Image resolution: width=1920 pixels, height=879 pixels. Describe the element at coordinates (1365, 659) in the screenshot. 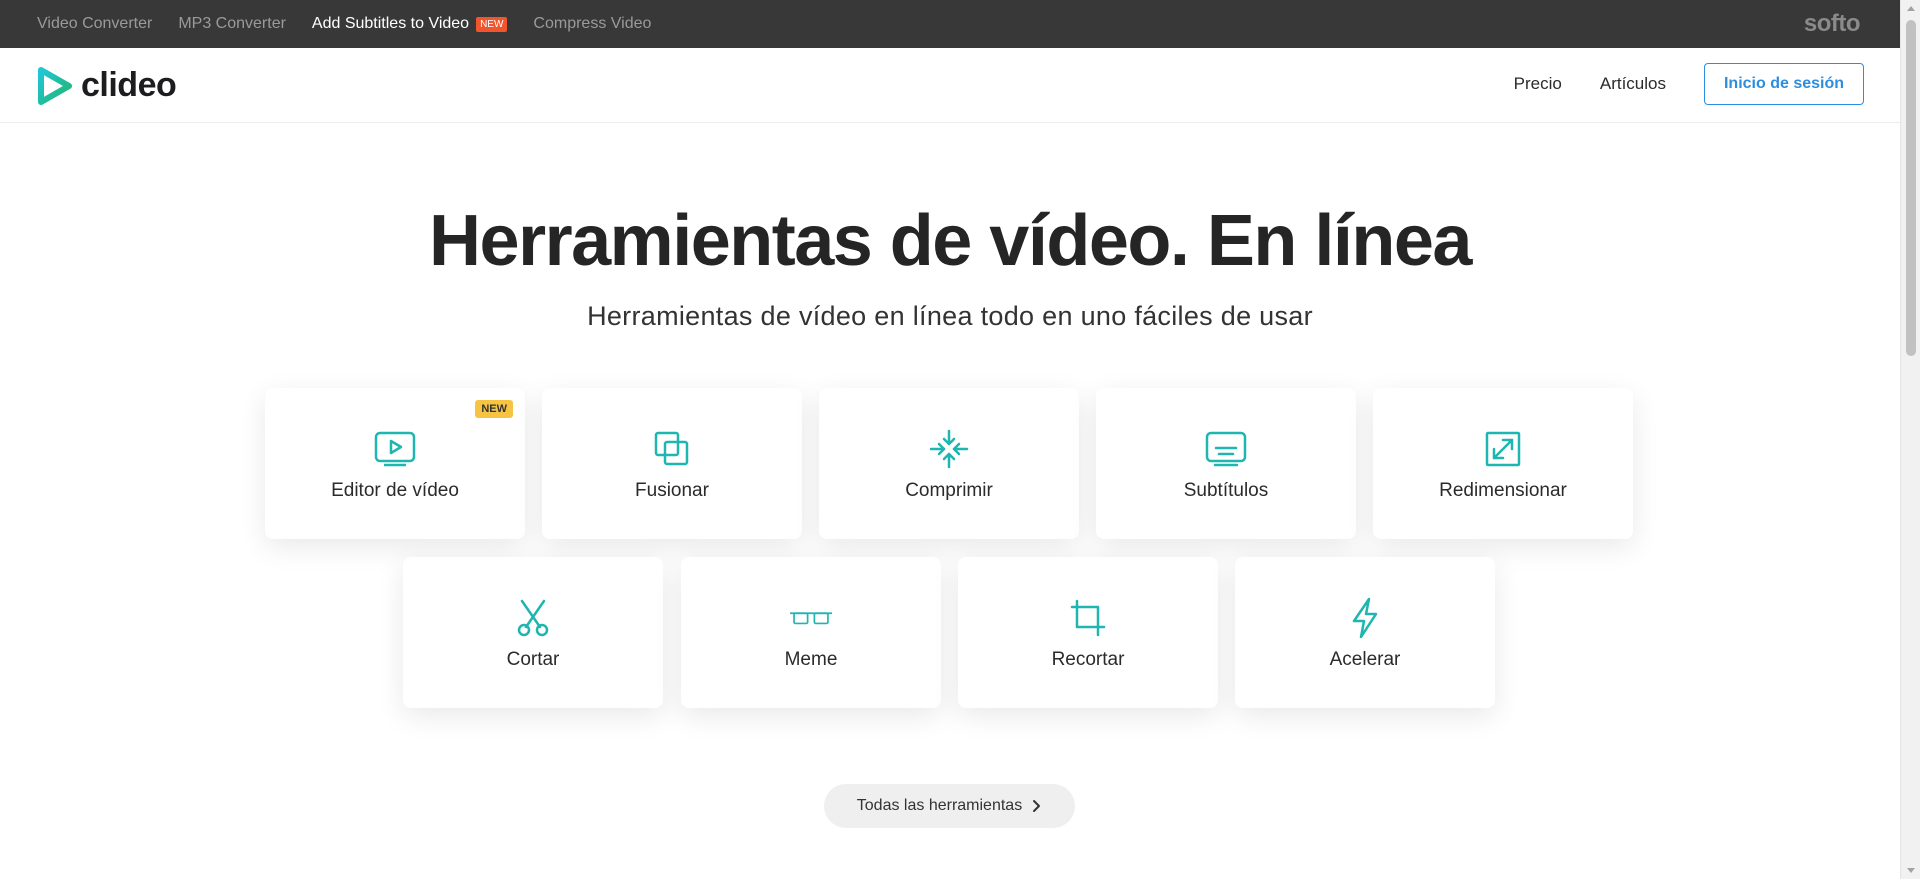

I see `tool-label: Acelerar` at that location.